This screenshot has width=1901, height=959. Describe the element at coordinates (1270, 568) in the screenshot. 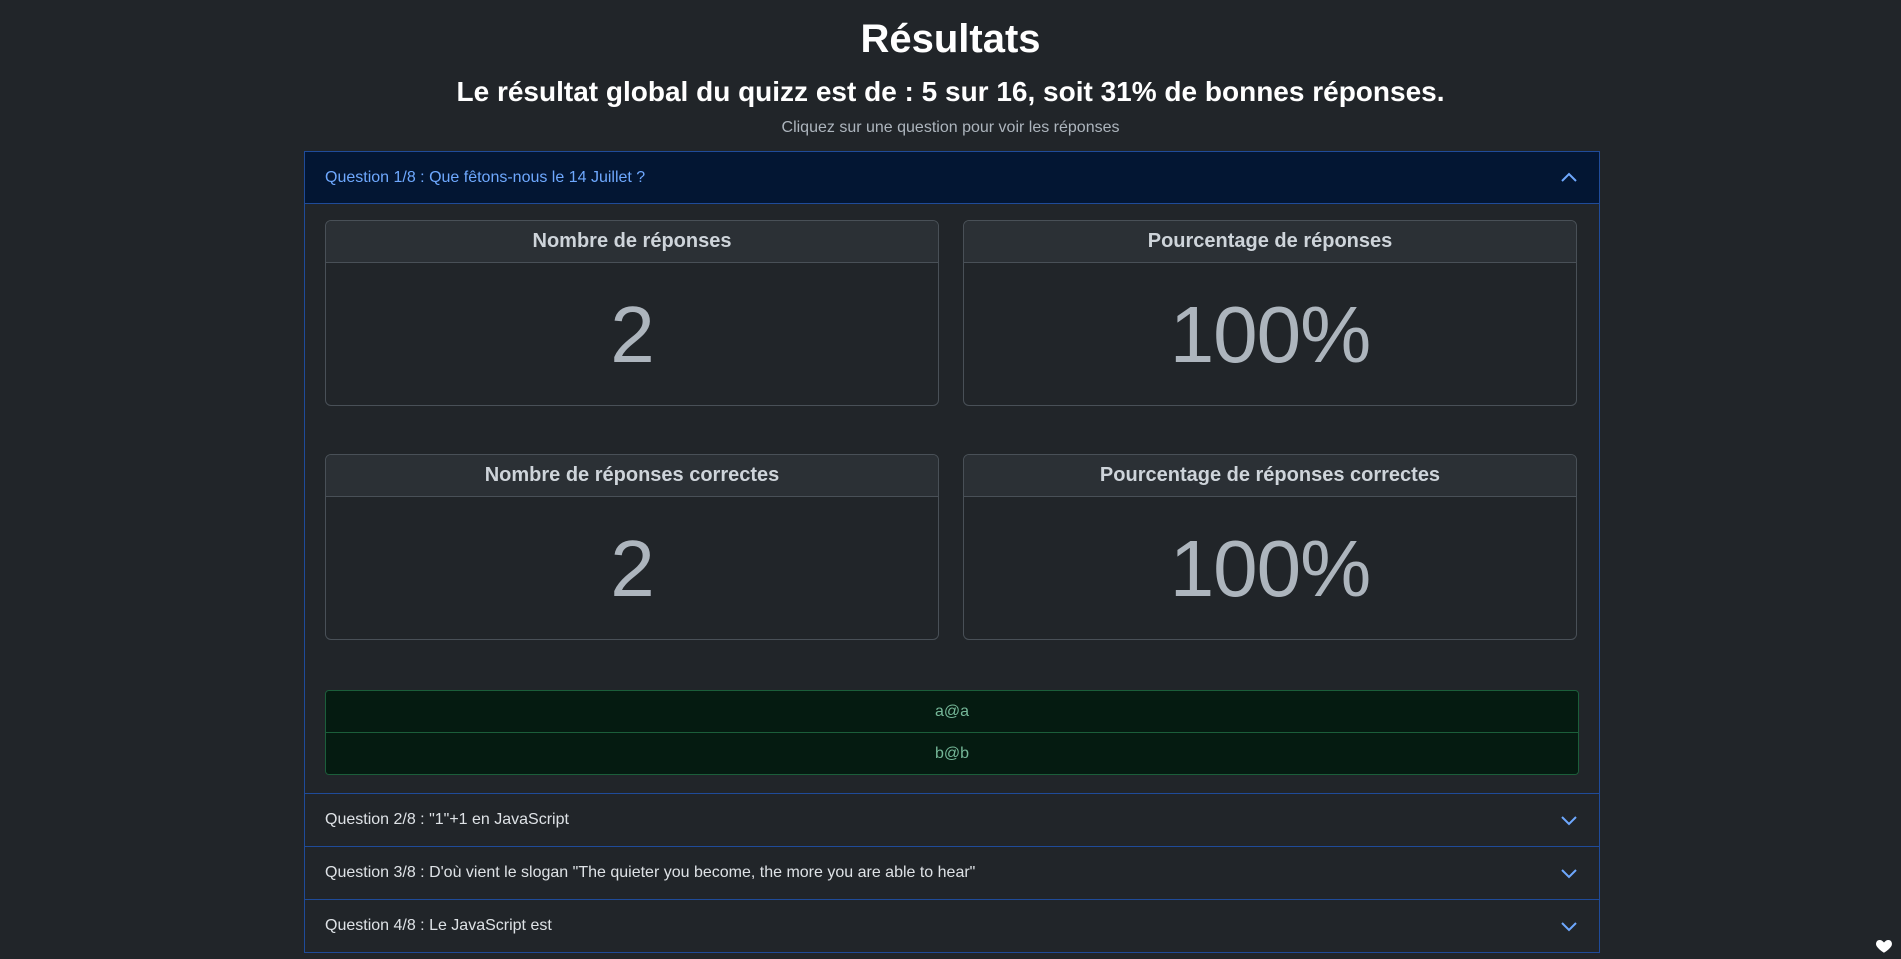

I see `correct-percentage-value: 100%` at that location.